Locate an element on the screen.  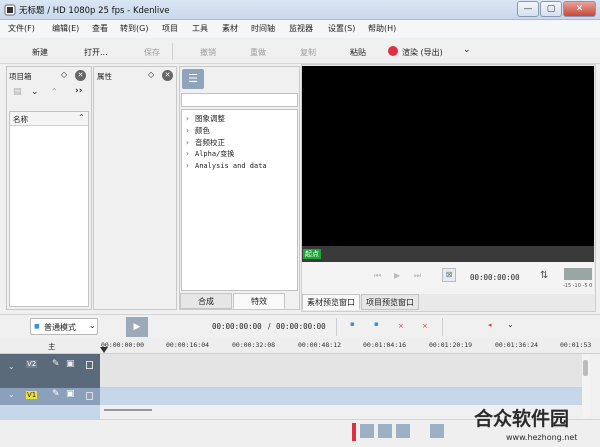
extract-icon: × is located at coordinates (401, 326).